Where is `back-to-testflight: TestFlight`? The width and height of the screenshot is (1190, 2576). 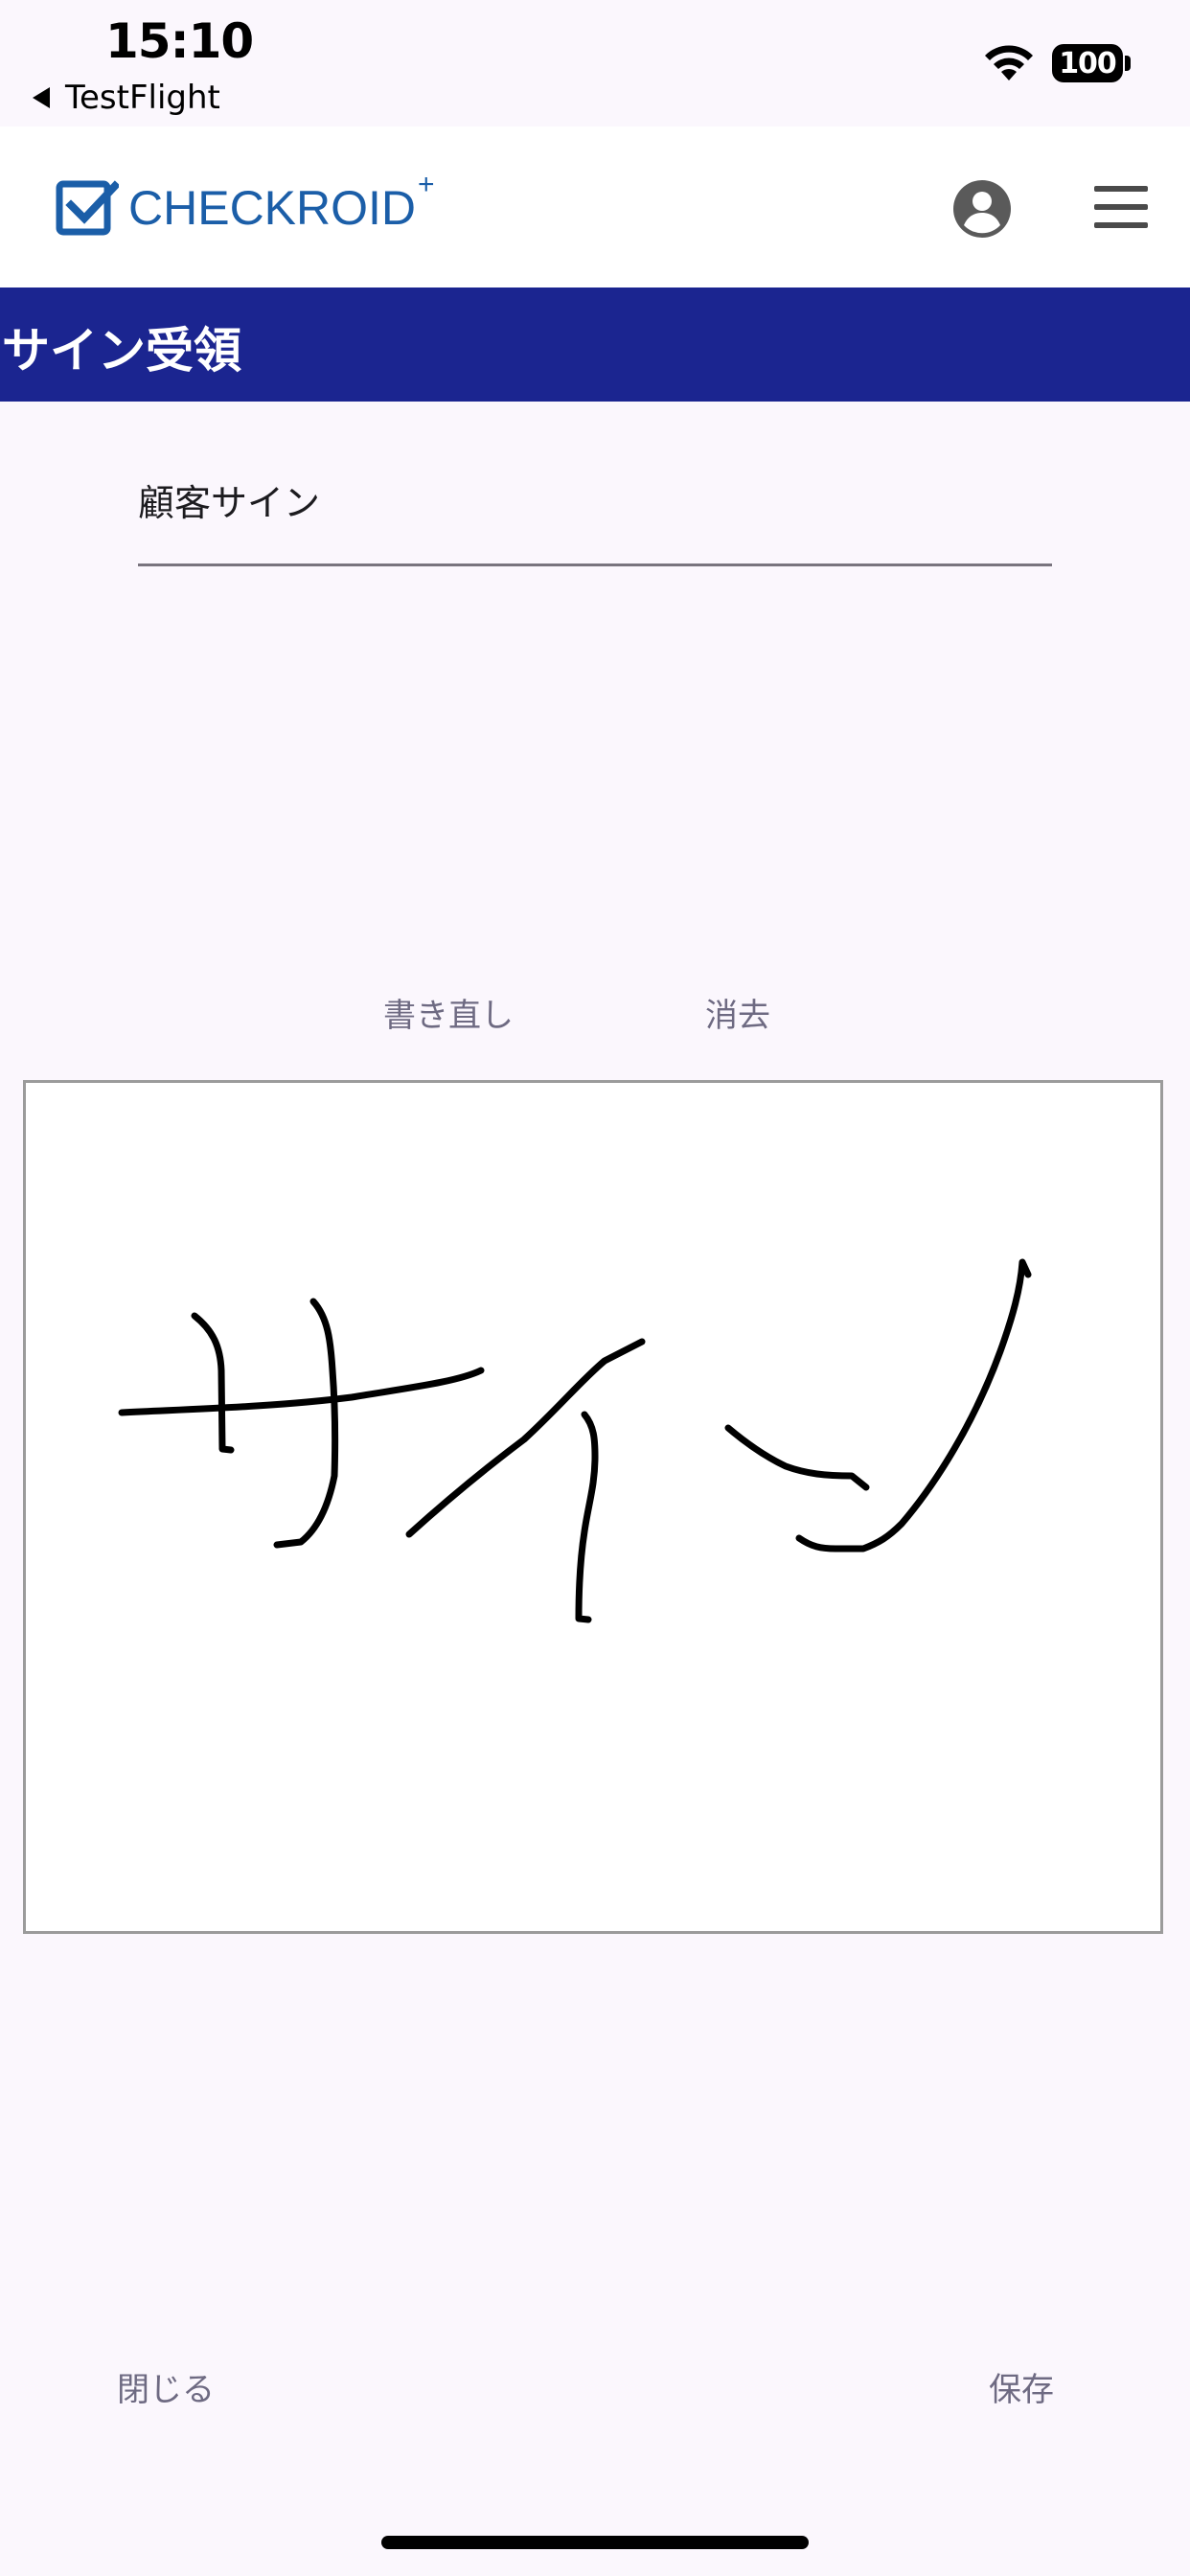 back-to-testflight: TestFlight is located at coordinates (127, 98).